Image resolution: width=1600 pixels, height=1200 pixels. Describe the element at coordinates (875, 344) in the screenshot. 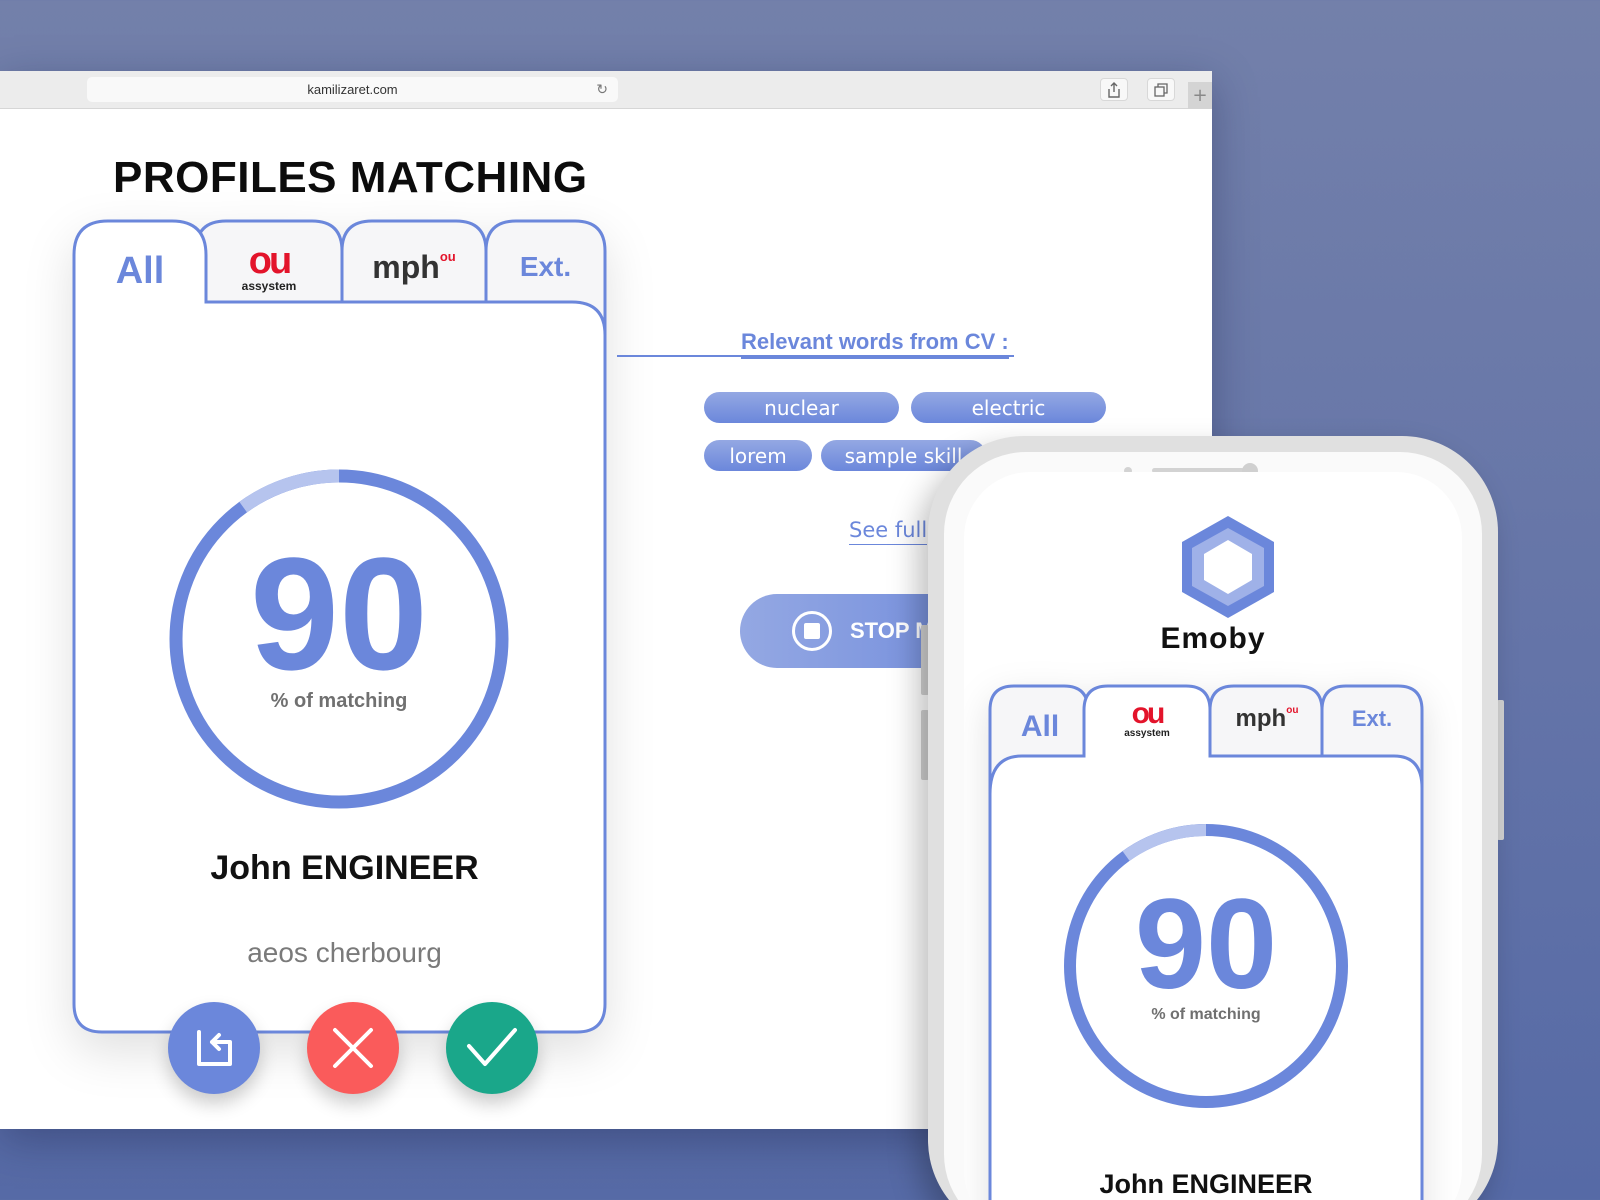

I see `relevant-words-title: Relevant words from CV :` at that location.